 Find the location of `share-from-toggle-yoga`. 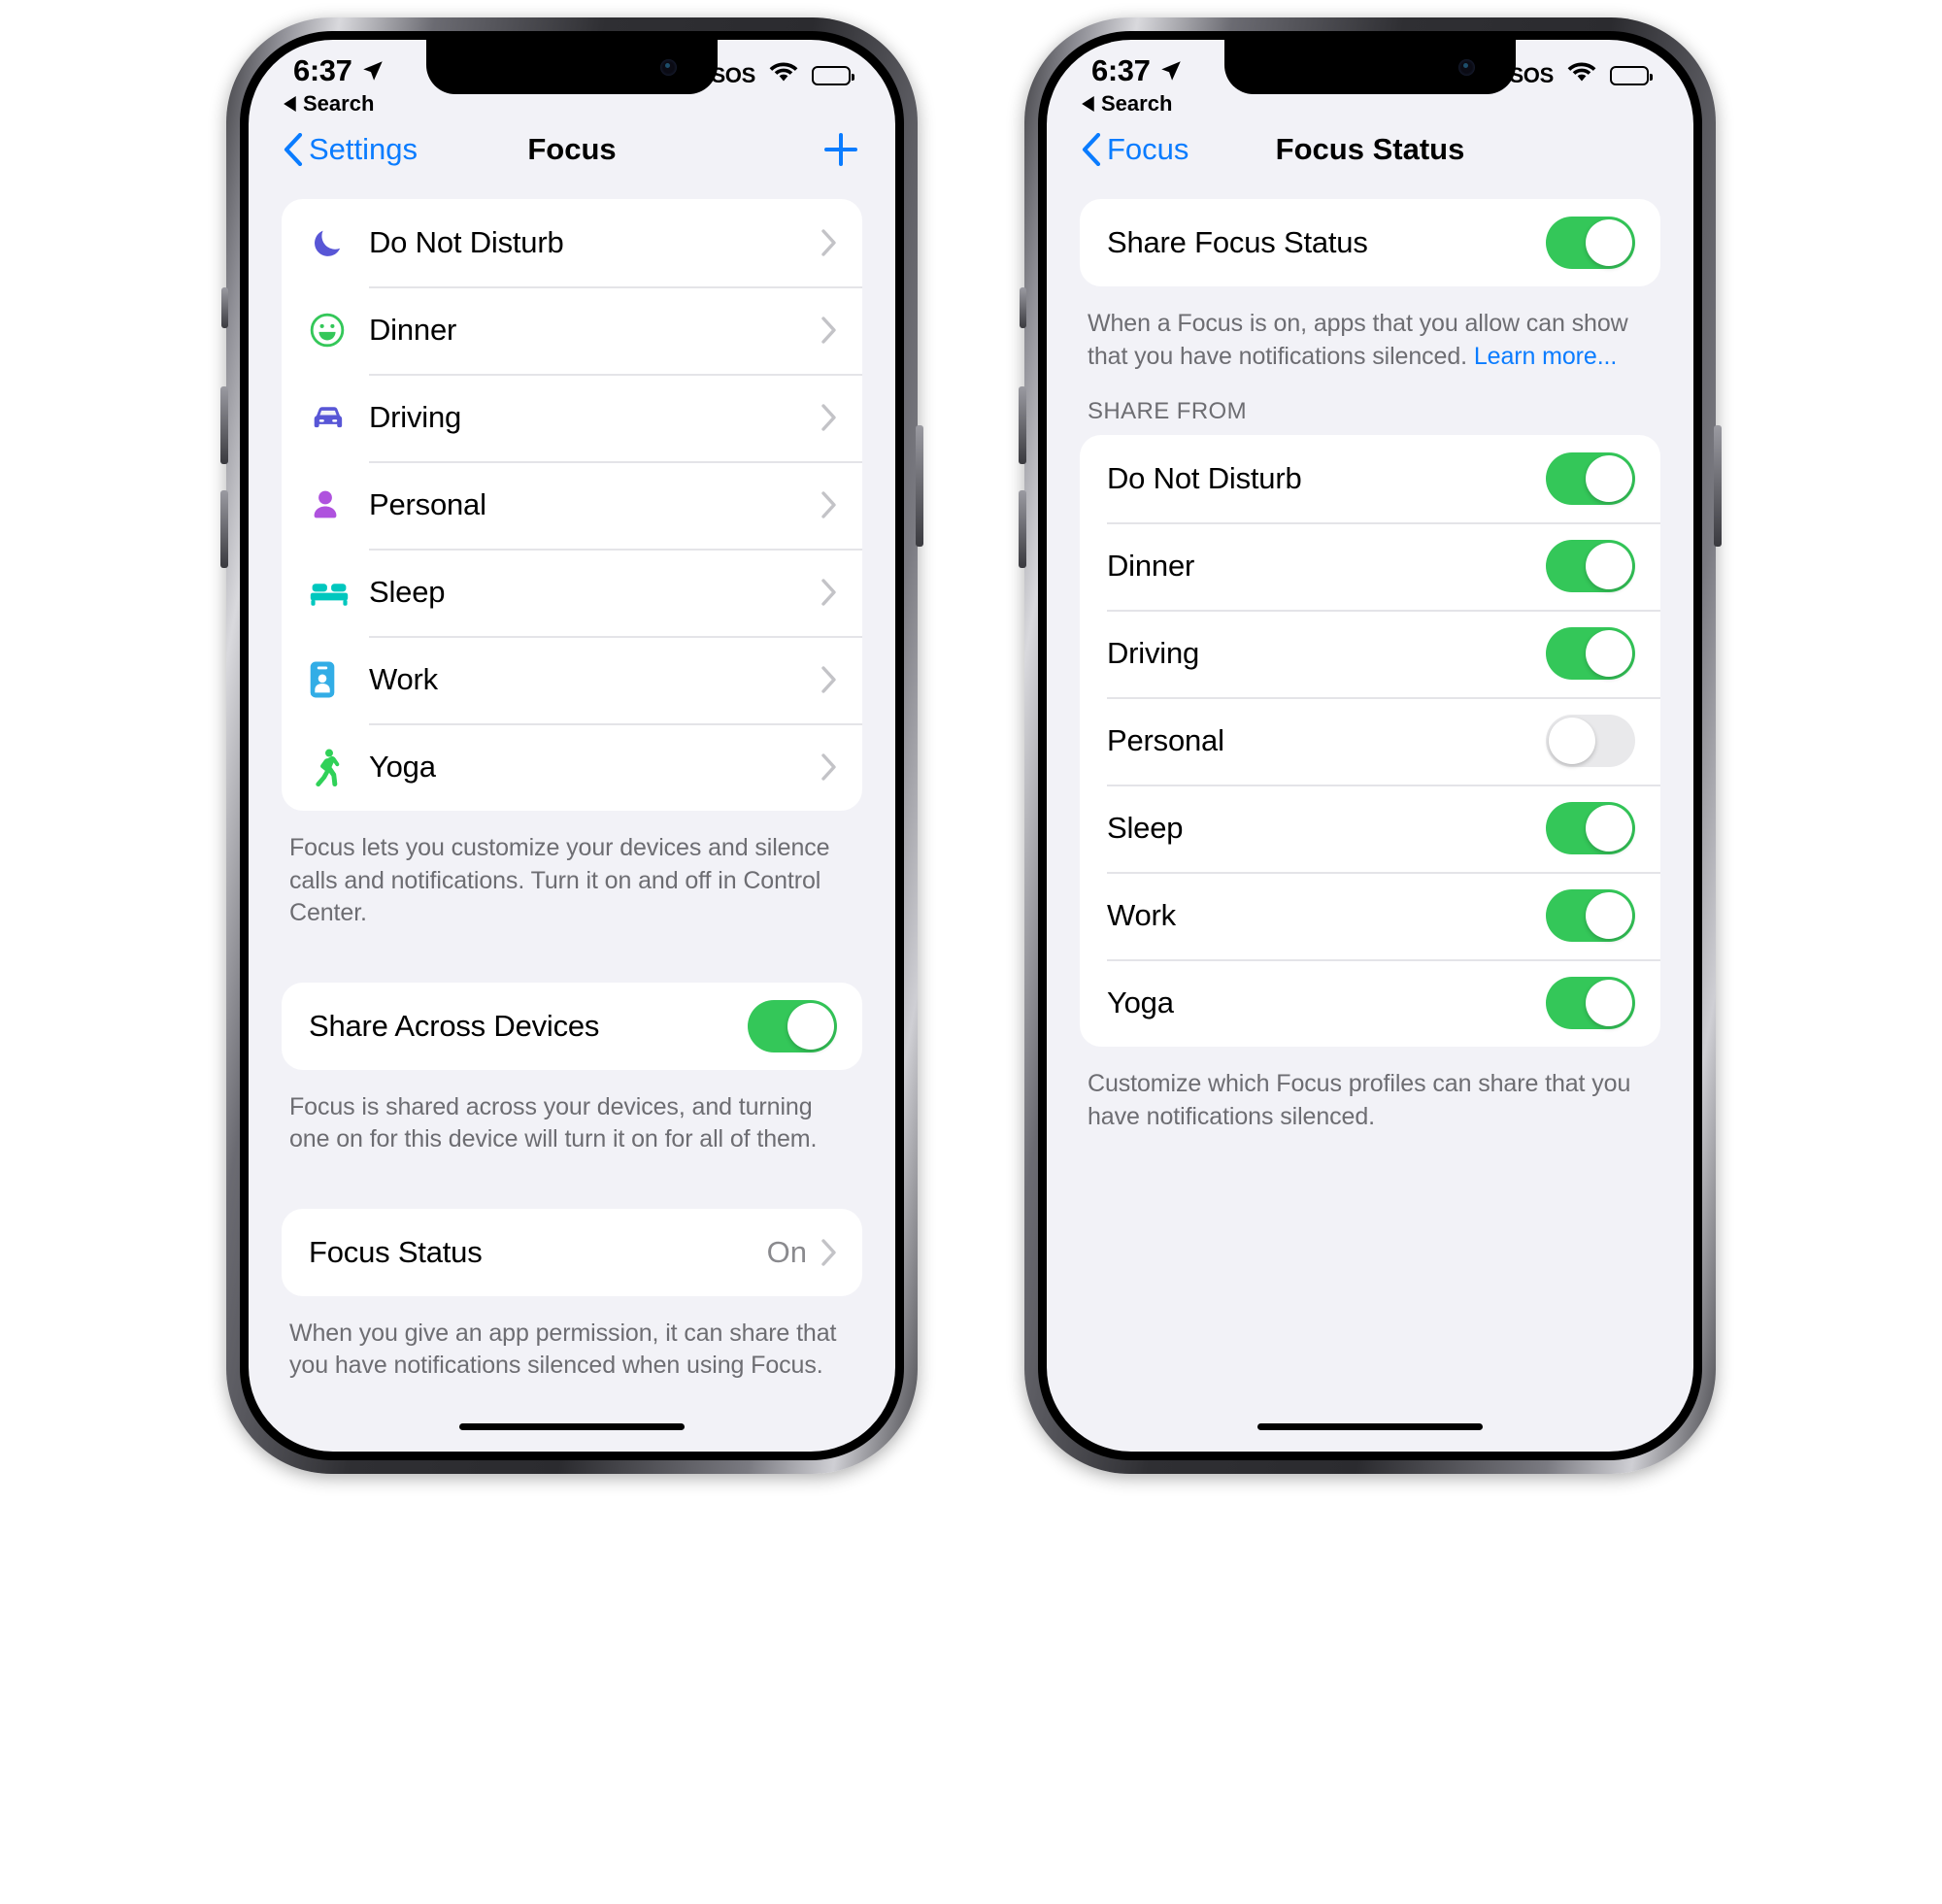

share-from-toggle-yoga is located at coordinates (1590, 1003).